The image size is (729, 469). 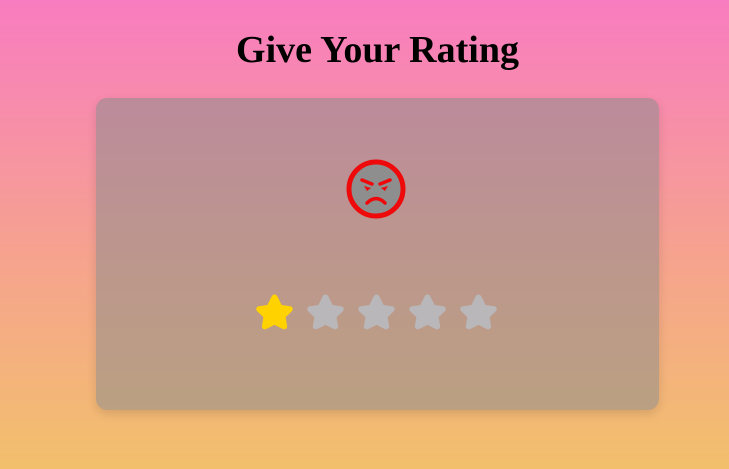 I want to click on star-5-icon, so click(x=478, y=313).